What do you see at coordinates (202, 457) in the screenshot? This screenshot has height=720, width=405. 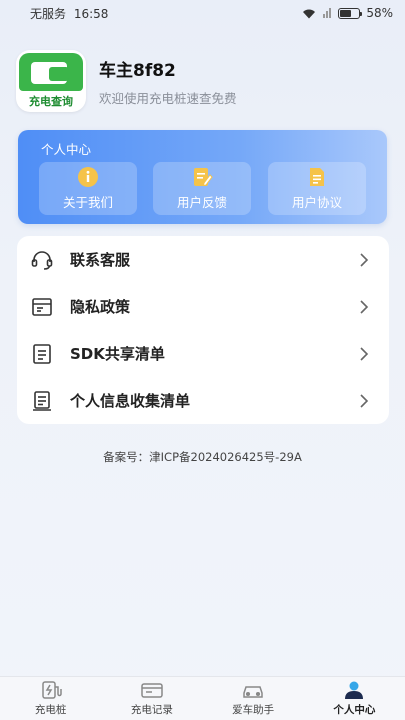 I see `icp-record: 备案号：津ICP备2024026425号-29A` at bounding box center [202, 457].